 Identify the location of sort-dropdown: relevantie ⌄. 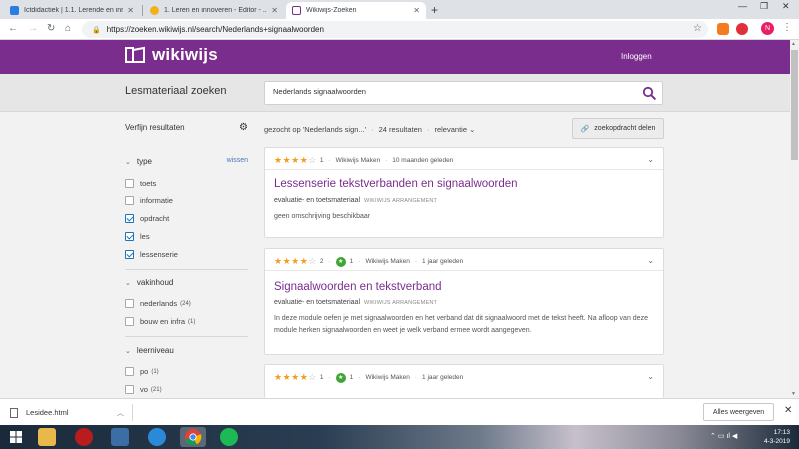
(454, 129).